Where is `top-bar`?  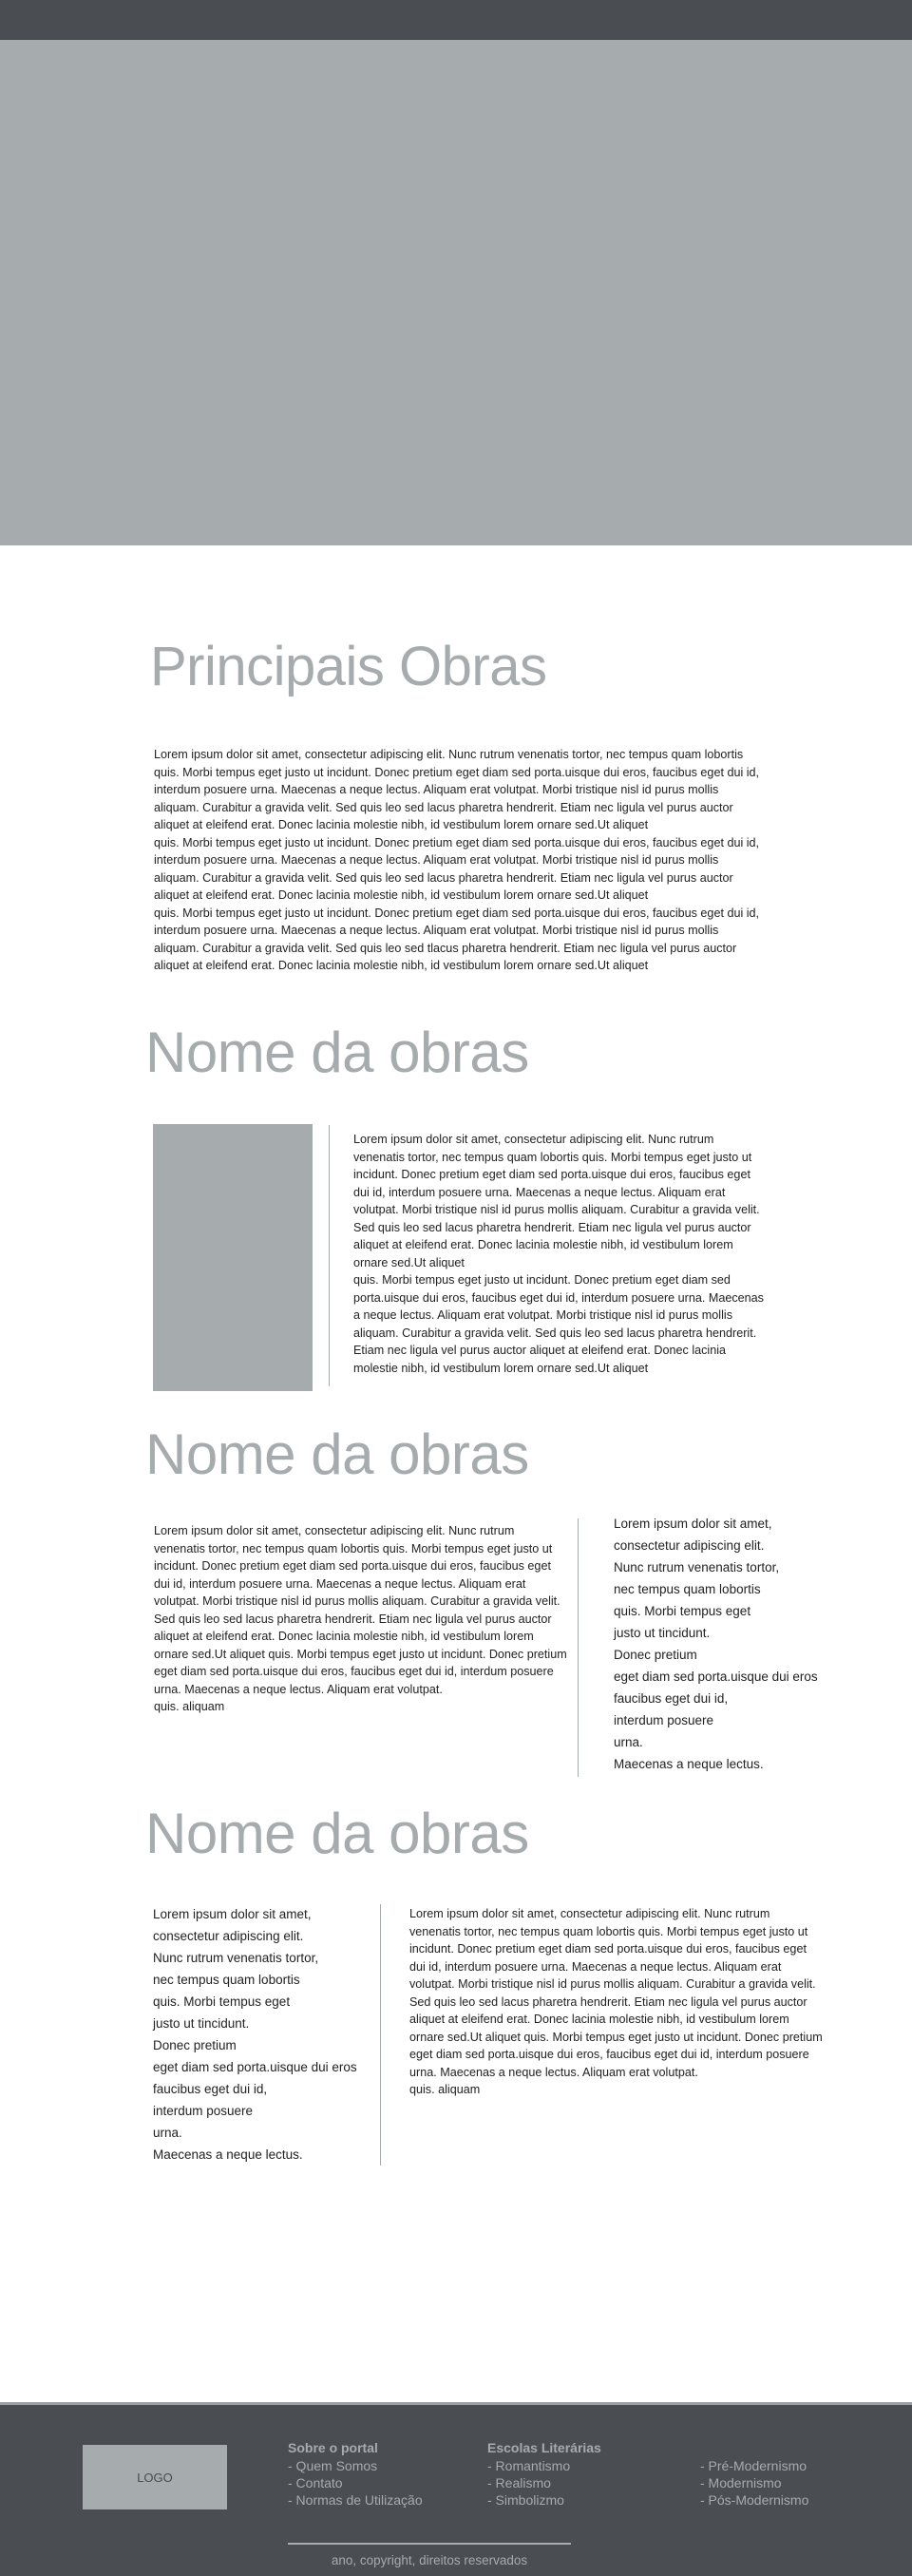
top-bar is located at coordinates (456, 20).